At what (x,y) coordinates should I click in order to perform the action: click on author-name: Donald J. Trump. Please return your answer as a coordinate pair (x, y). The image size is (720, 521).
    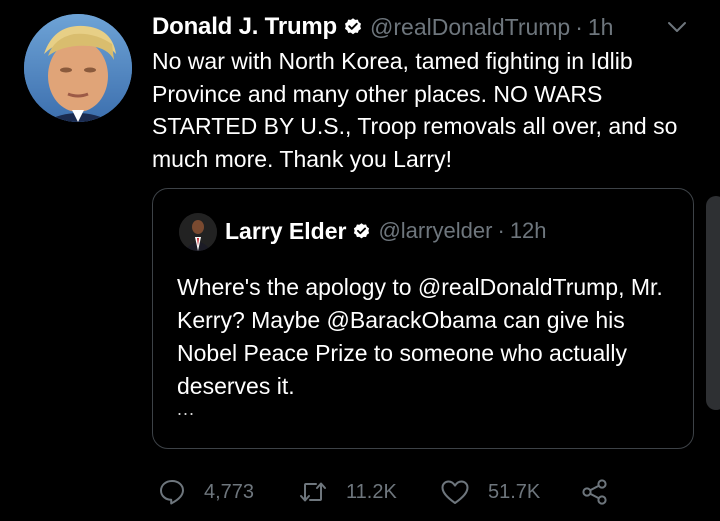
    Looking at the image, I should click on (244, 27).